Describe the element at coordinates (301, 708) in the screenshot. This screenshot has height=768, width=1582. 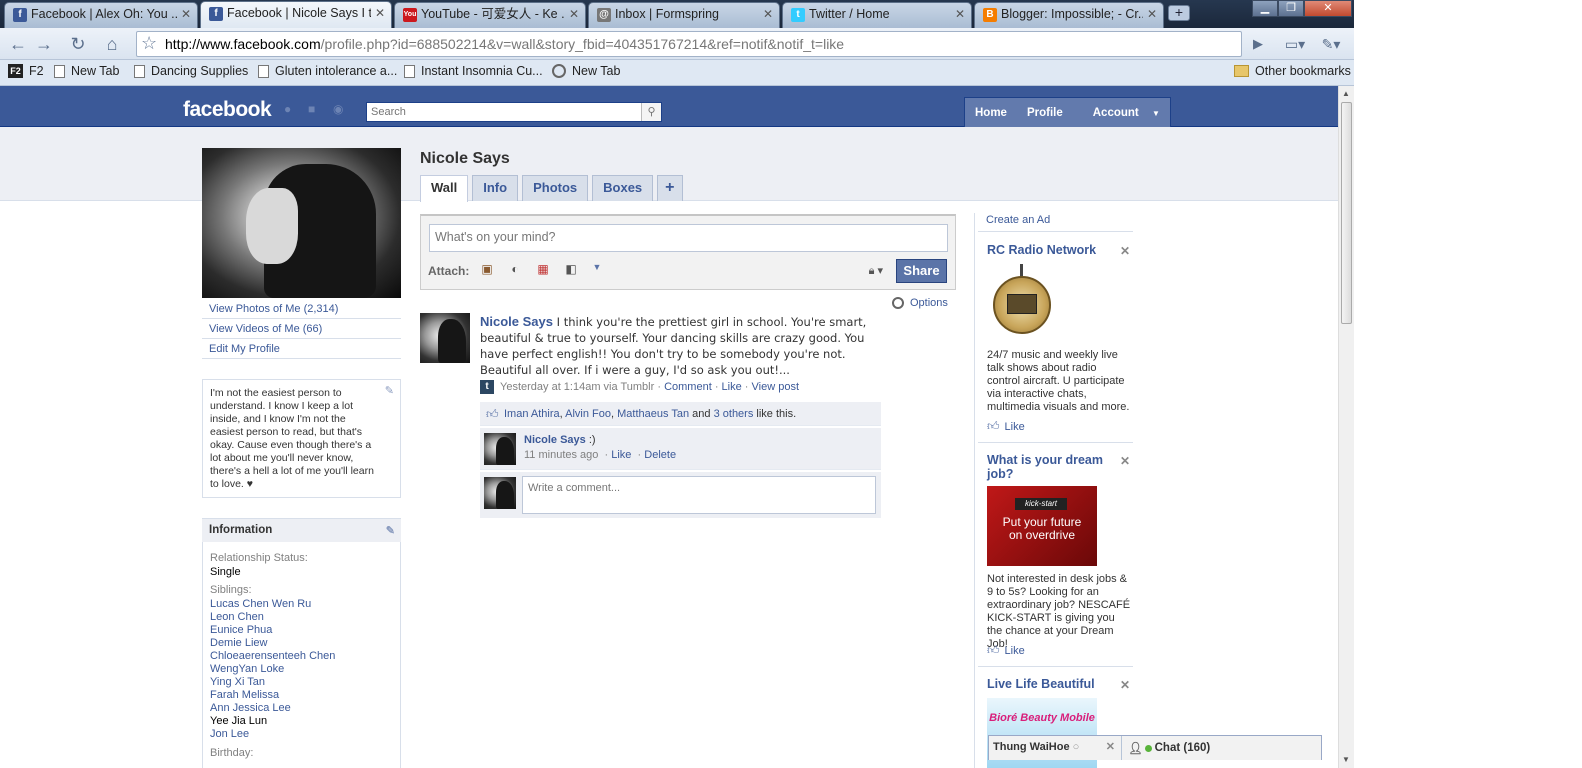
I see `sibling-link: Ann Jessica Lee` at that location.